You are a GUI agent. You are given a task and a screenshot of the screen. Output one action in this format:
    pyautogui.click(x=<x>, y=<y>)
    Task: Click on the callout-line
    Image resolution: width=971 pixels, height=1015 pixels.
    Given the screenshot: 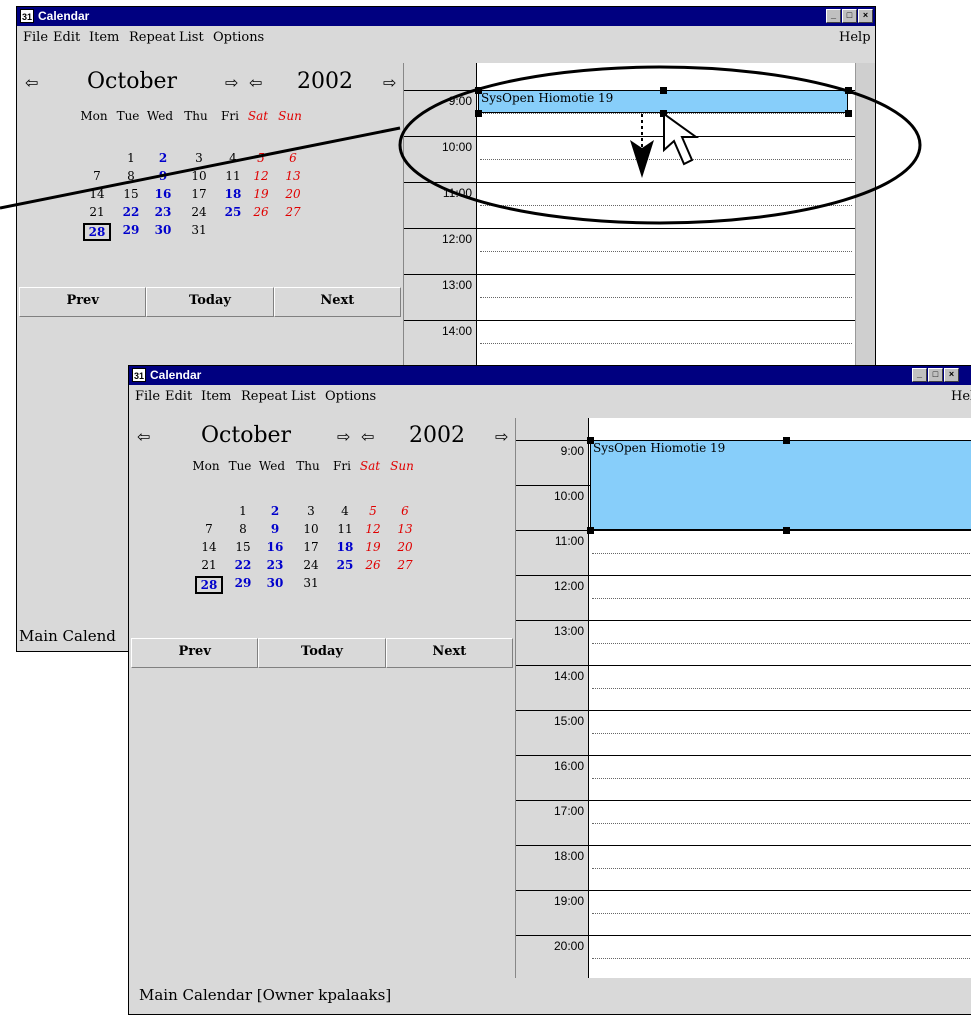 What is the action you would take?
    pyautogui.click(x=200, y=168)
    